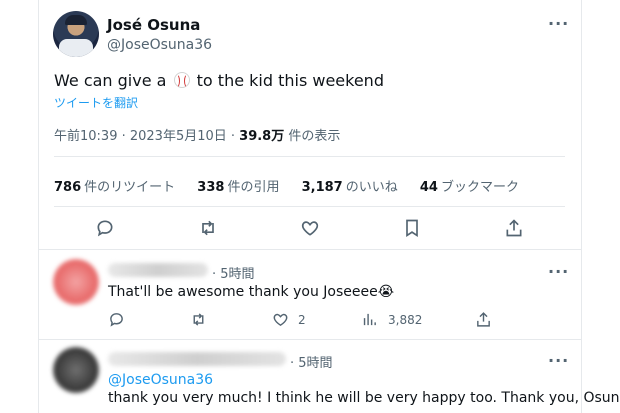 This screenshot has width=620, height=413. Describe the element at coordinates (295, 185) in the screenshot. I see `tweet-stats: 786 件のリツイート 338 件の引用 3,187 のいいね 44 ブックマーク` at that location.